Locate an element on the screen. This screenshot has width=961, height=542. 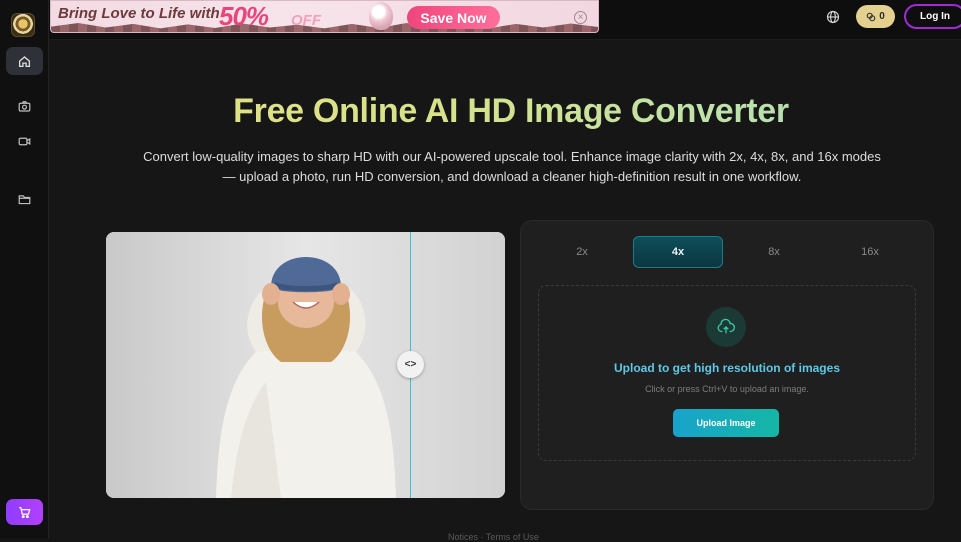
login-button: Log In is located at coordinates (932, 16).